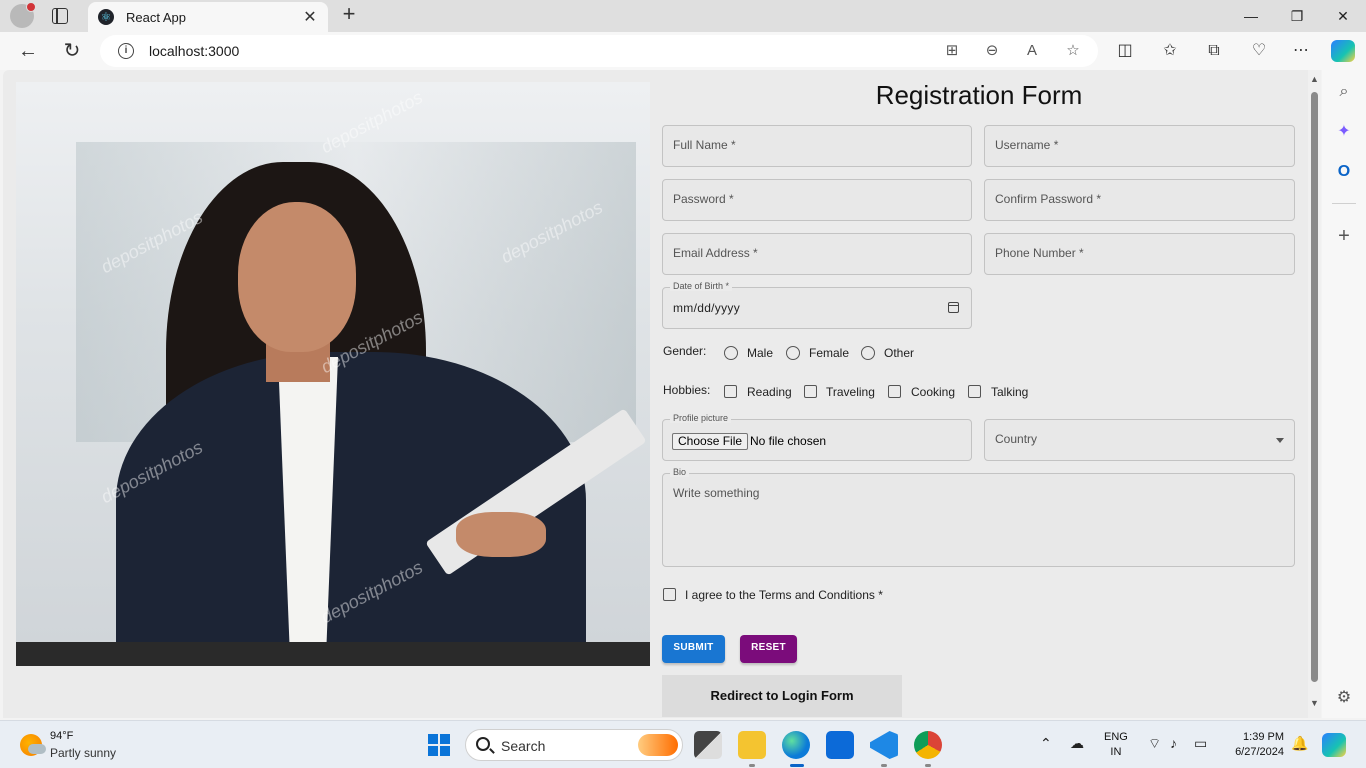  Describe the element at coordinates (710, 441) in the screenshot. I see `choose-file-button: Choose File` at that location.